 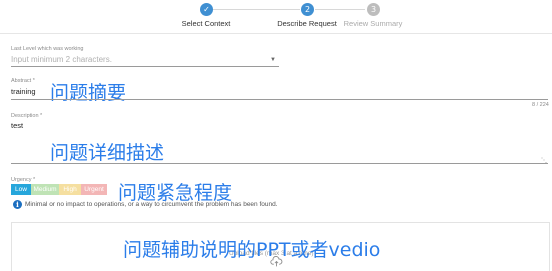 What do you see at coordinates (17, 125) in the screenshot?
I see `description-input: test` at bounding box center [17, 125].